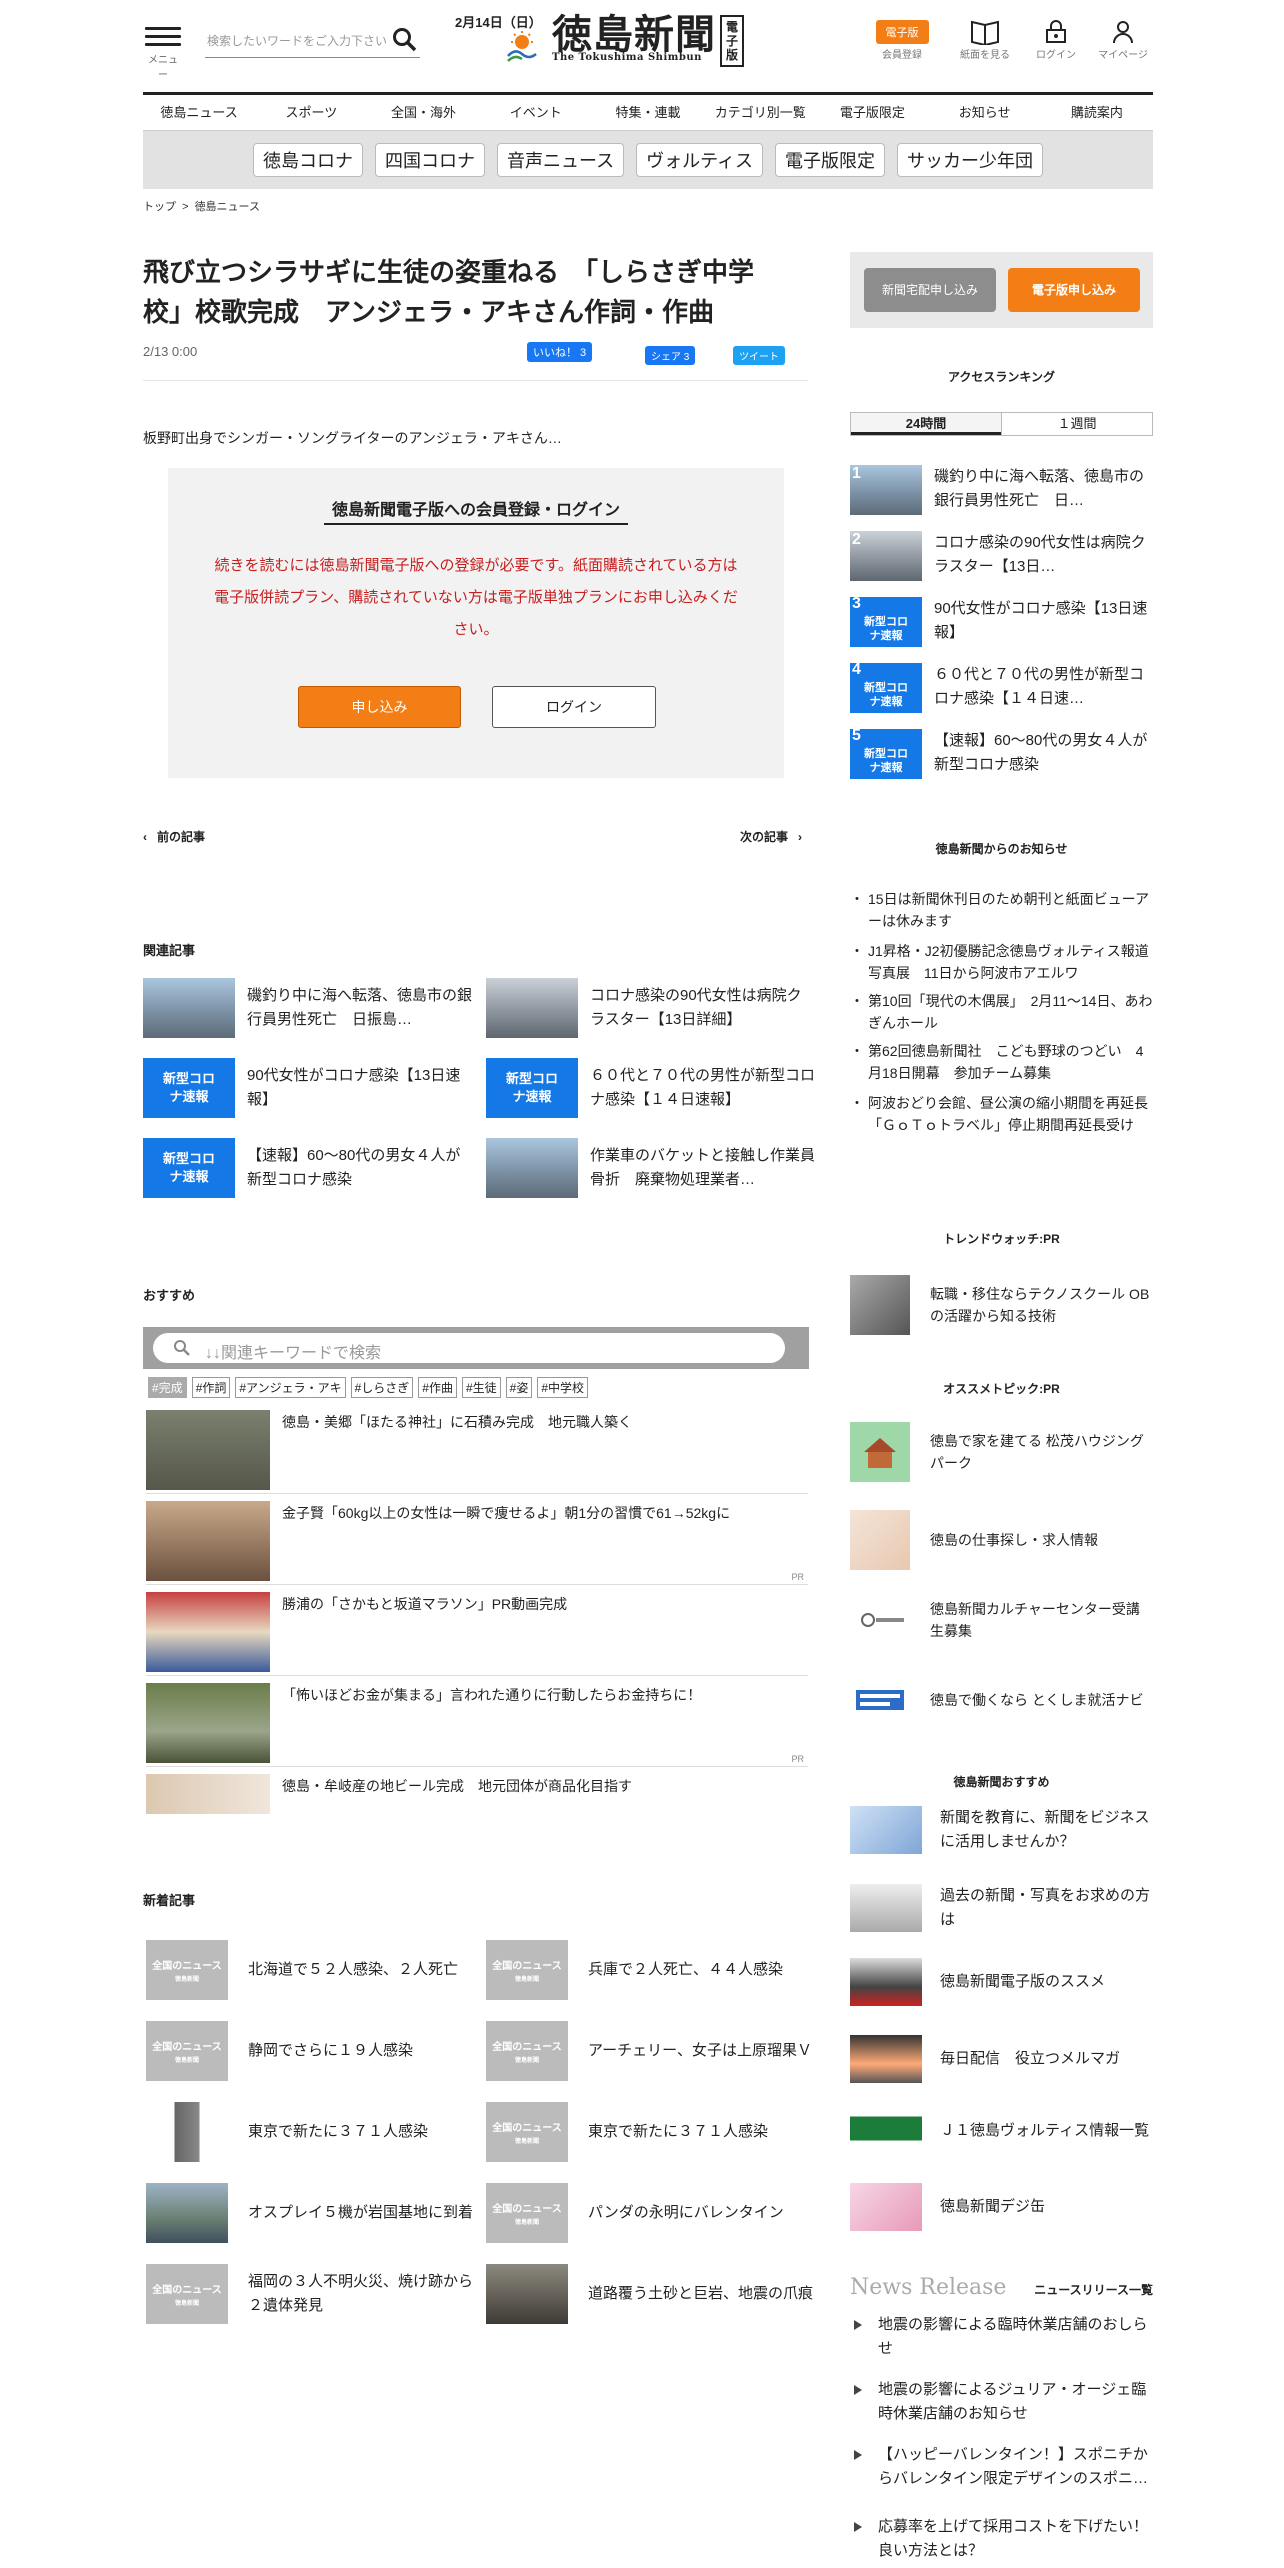  I want to click on thumbnail-label: 新型コロナ速報, so click(189, 1087).